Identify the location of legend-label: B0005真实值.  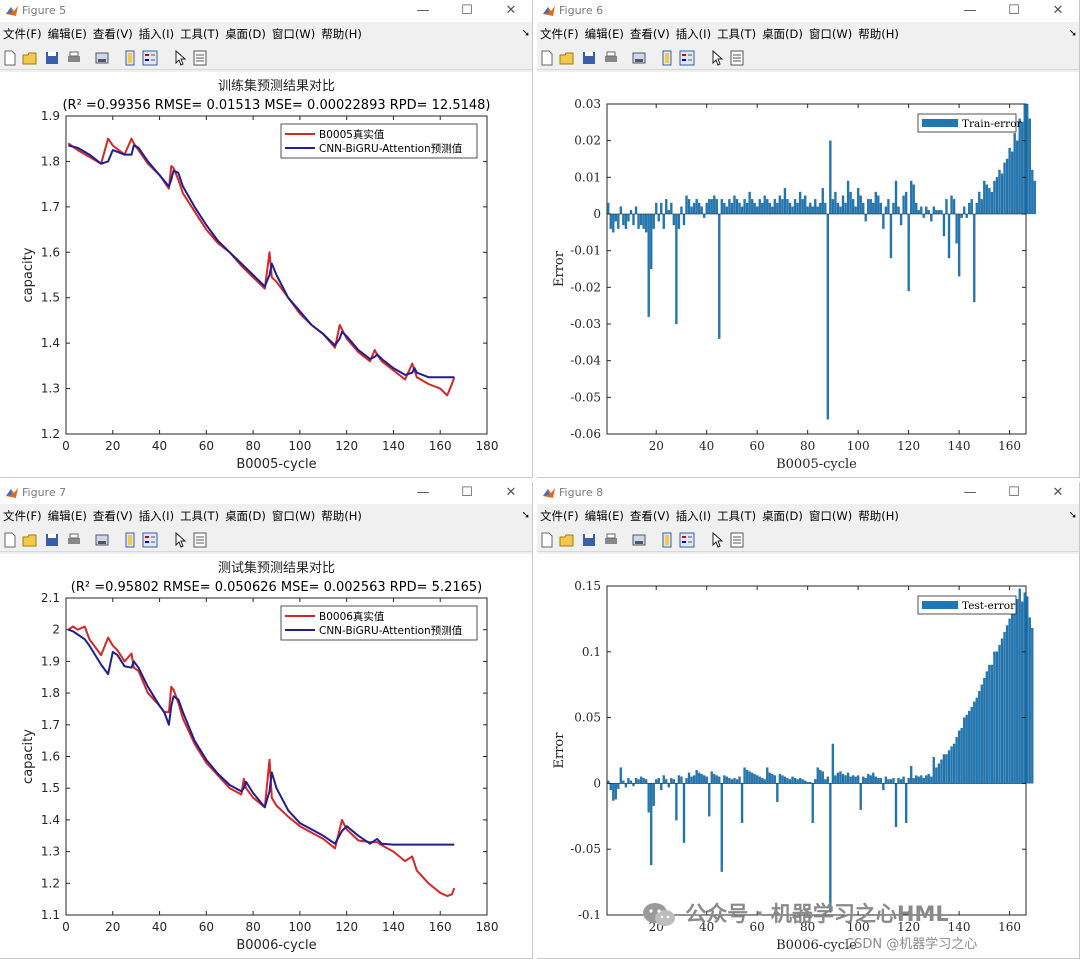
(352, 134).